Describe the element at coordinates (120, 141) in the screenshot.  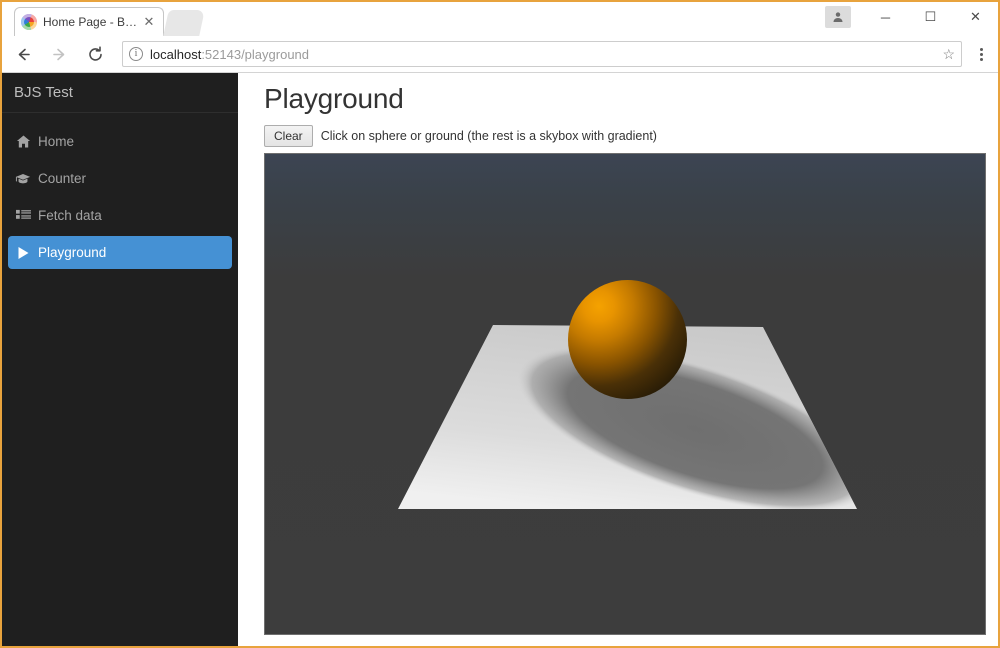
I see `sidebar-item-home: Home` at that location.